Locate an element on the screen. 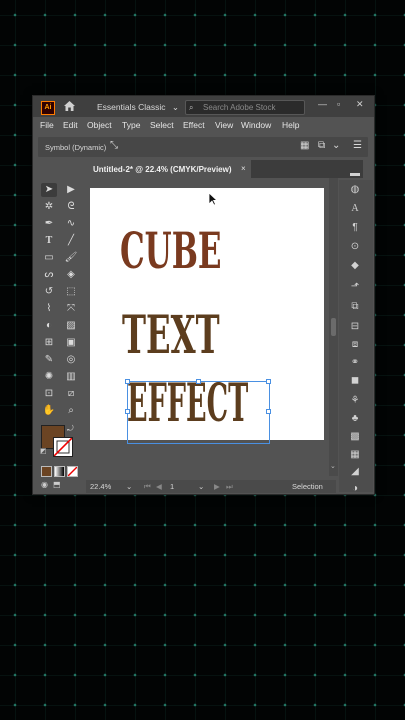  ai-logo: Ai is located at coordinates (48, 108).